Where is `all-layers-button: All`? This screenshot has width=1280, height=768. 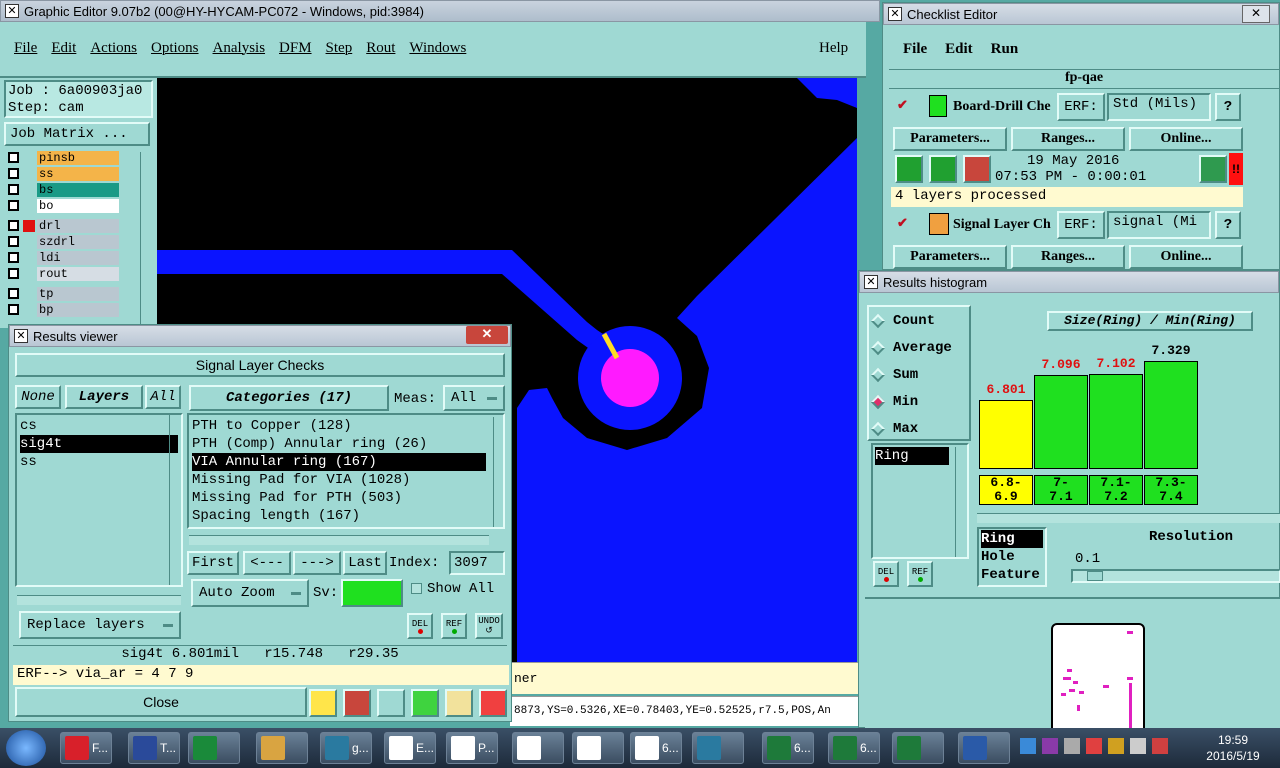 all-layers-button: All is located at coordinates (163, 397).